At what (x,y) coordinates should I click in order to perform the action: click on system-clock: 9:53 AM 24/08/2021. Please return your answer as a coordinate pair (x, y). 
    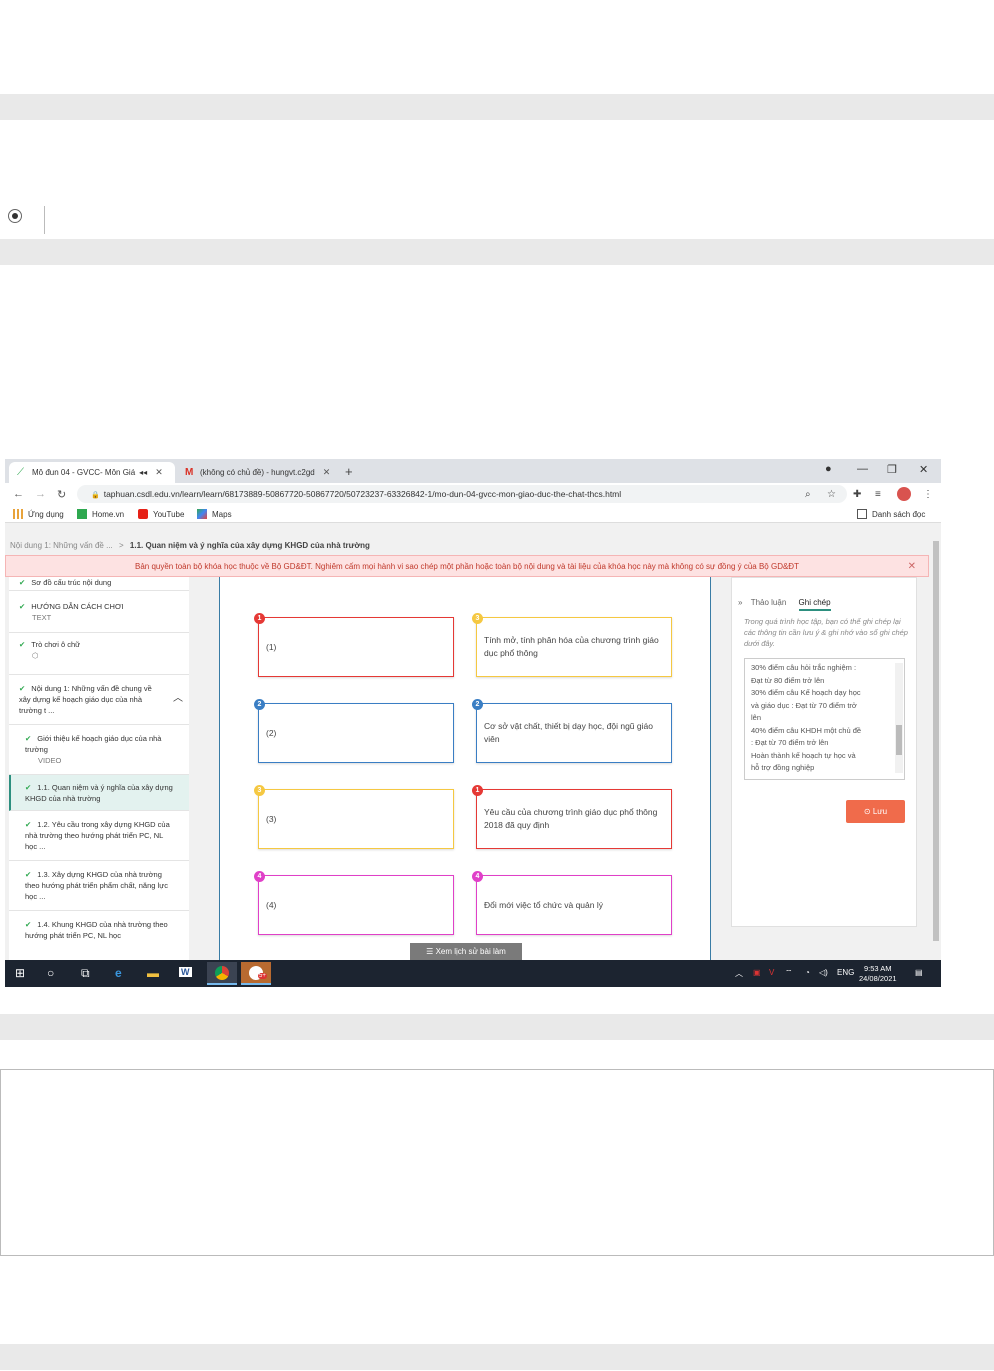
    Looking at the image, I should click on (878, 974).